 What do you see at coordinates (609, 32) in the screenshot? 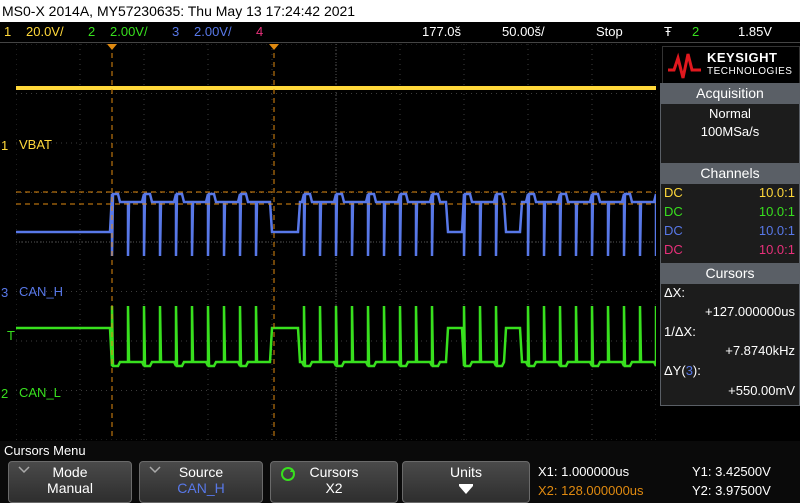
I see `run-state: Stop` at bounding box center [609, 32].